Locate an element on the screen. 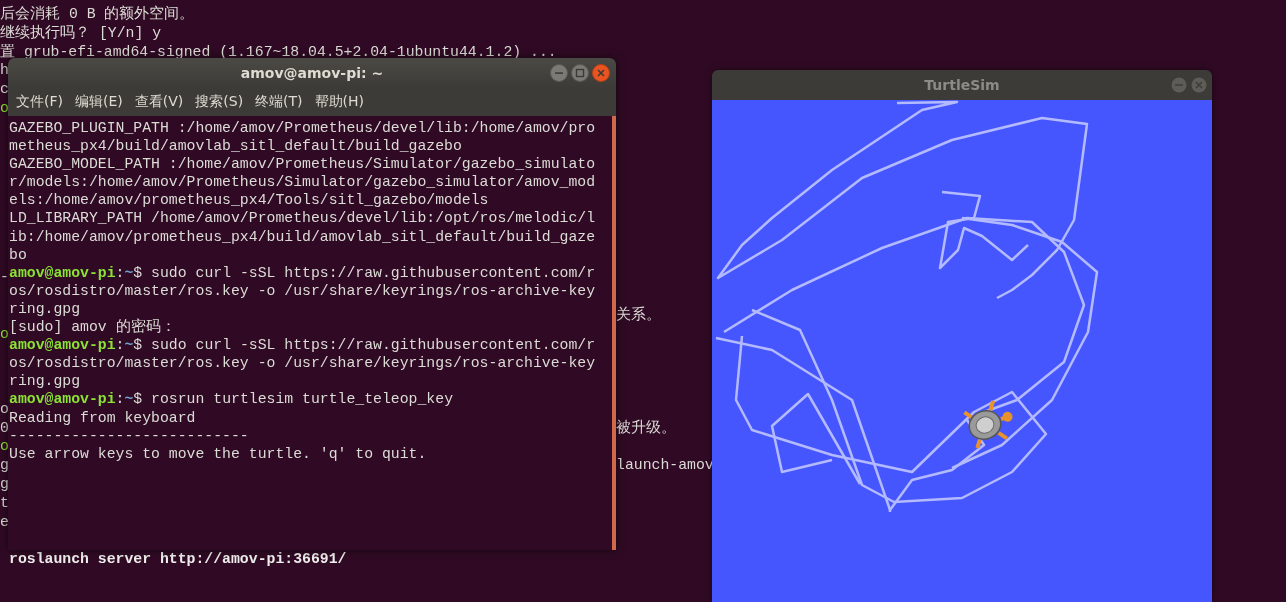 The image size is (1286, 602). terminal-line: [sudo] amov 的密码： is located at coordinates (92, 327).